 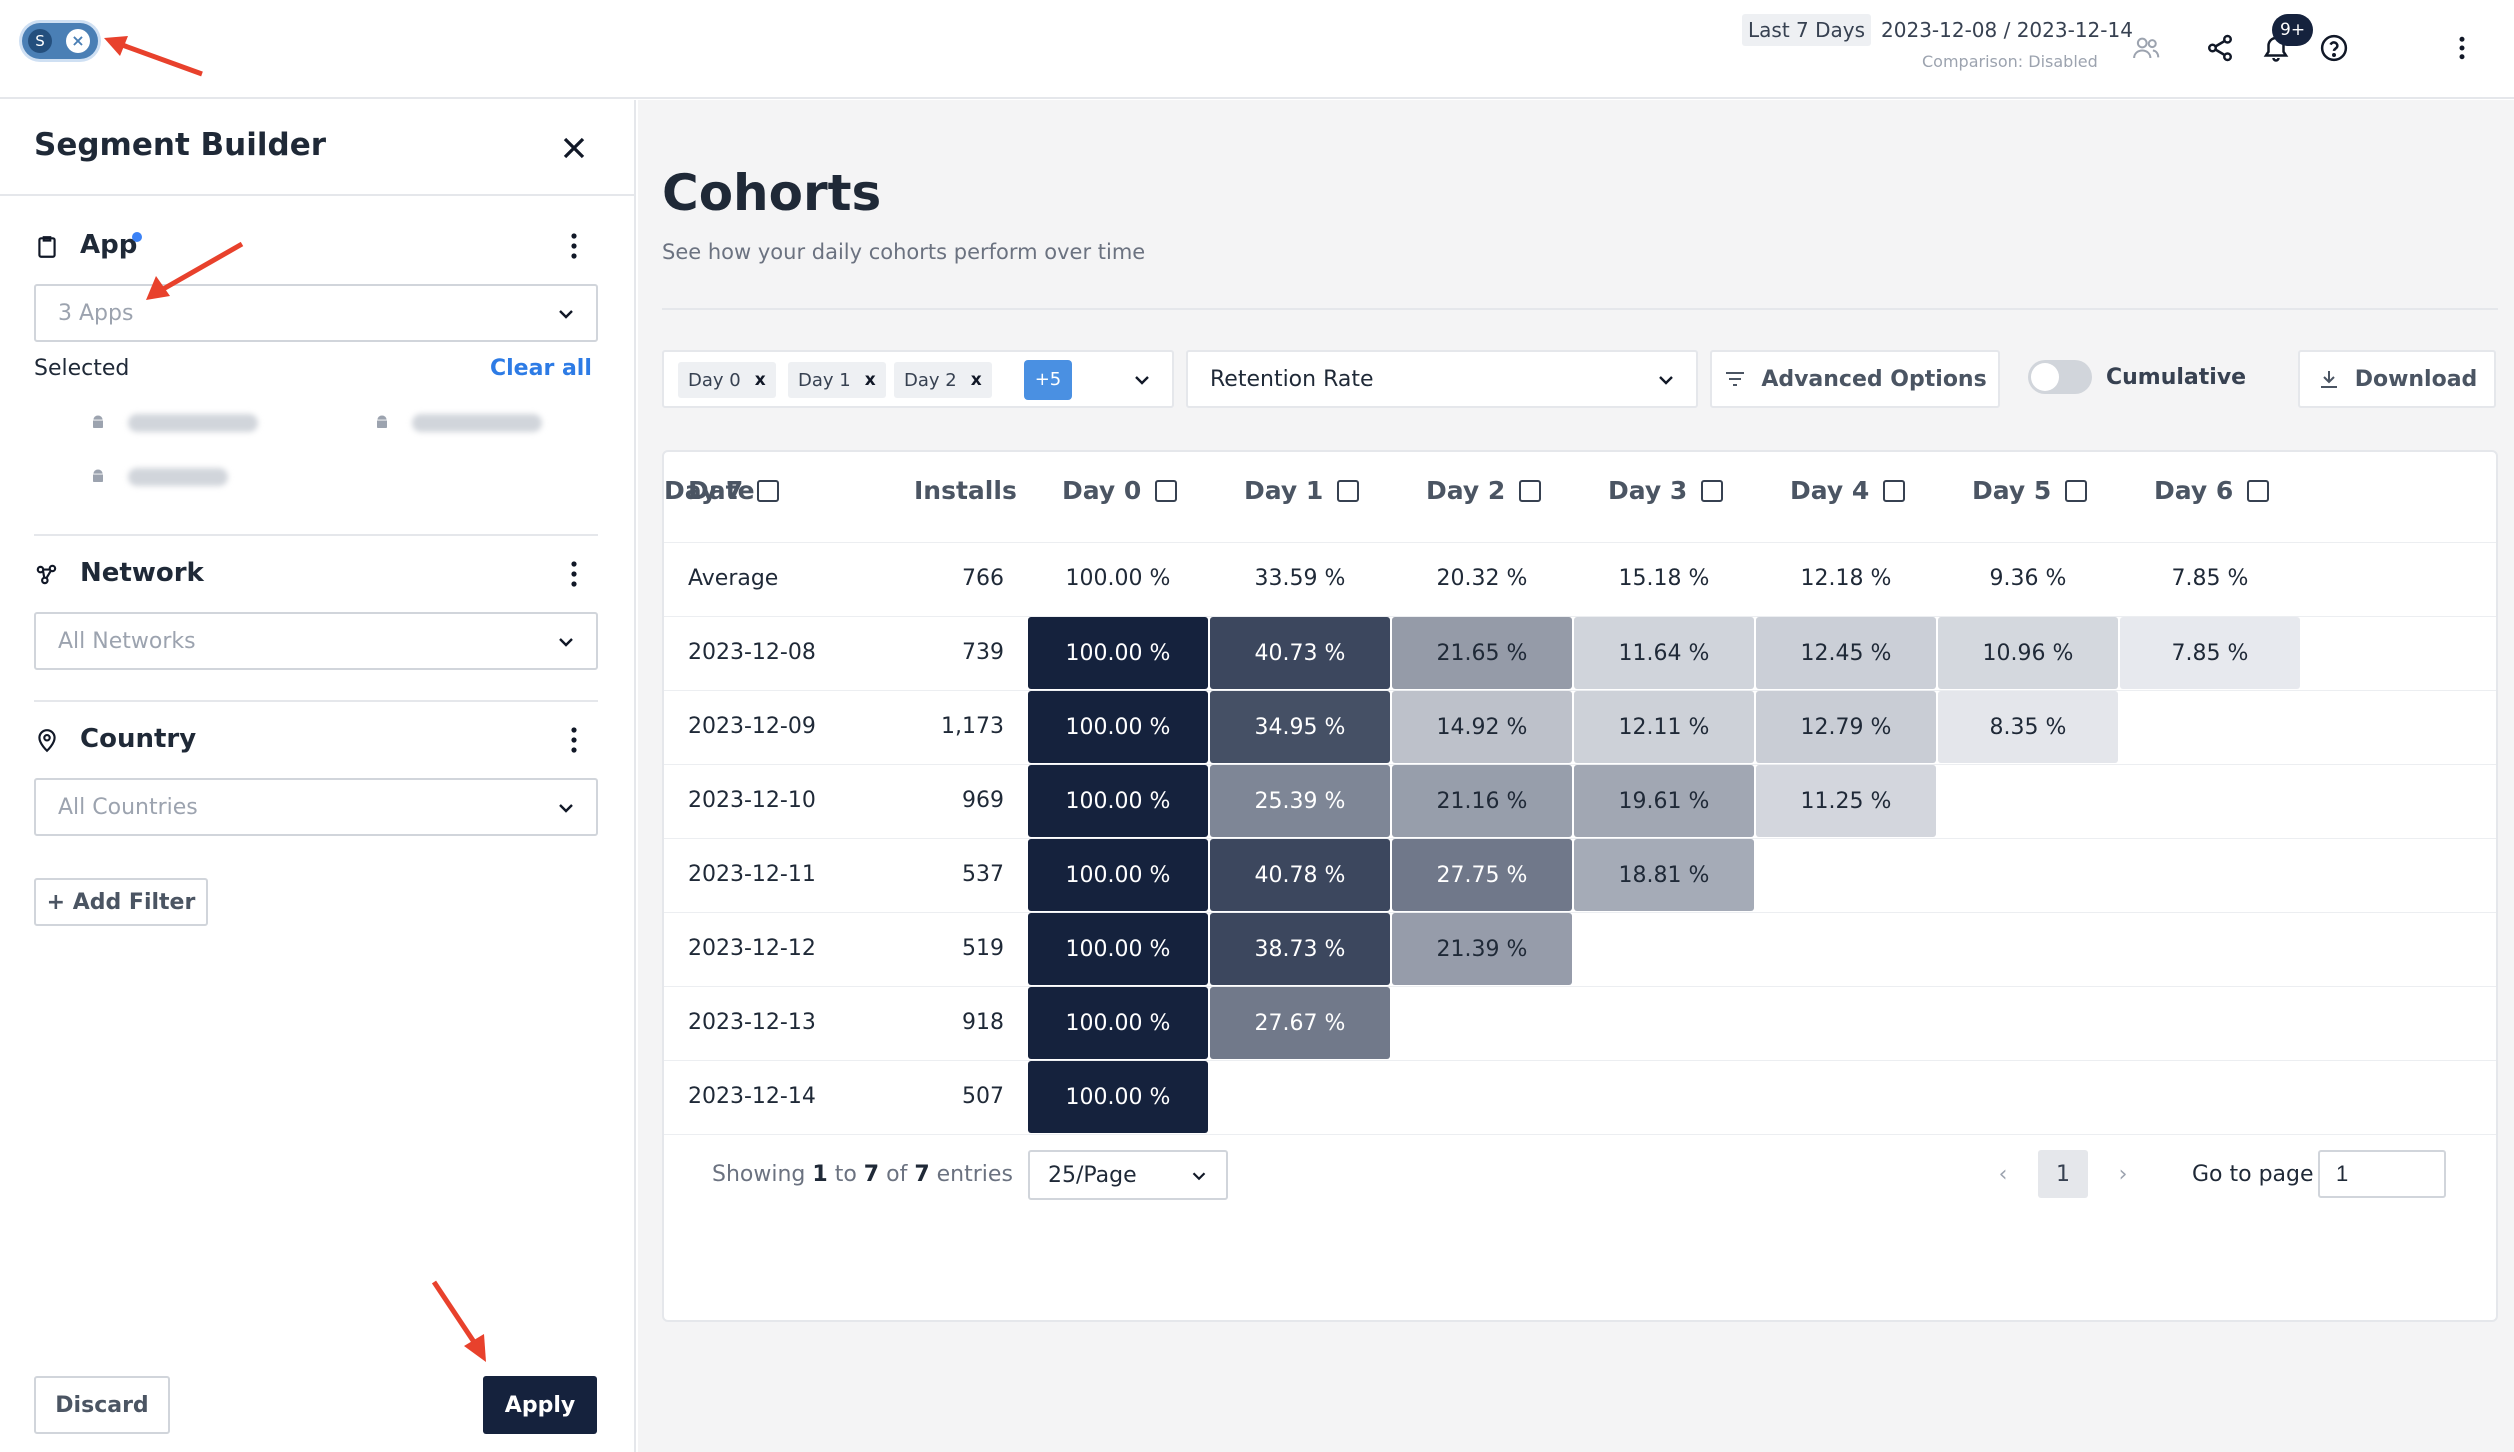 I want to click on apply-button: Apply, so click(x=540, y=1405).